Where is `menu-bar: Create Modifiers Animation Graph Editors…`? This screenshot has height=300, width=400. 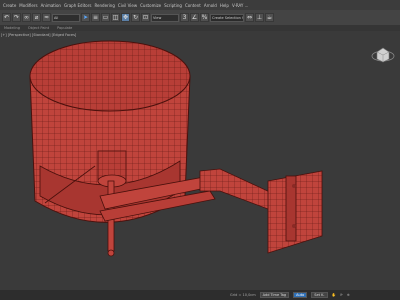
menu-bar: Create Modifiers Animation Graph Editors… is located at coordinates (200, 5).